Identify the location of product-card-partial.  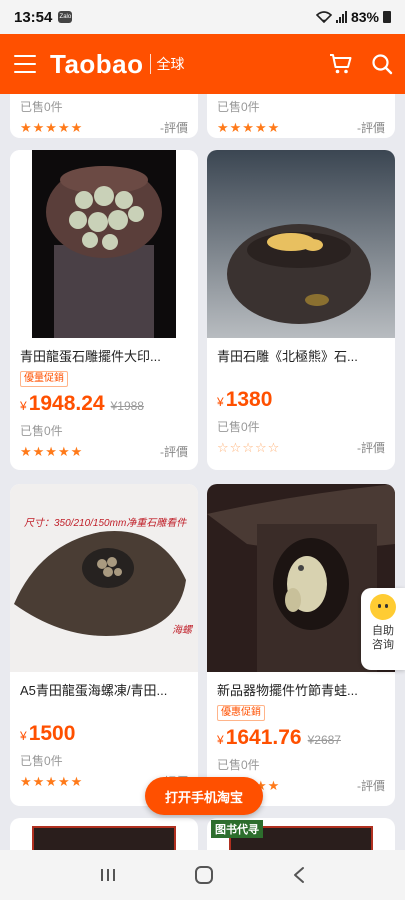
(104, 834).